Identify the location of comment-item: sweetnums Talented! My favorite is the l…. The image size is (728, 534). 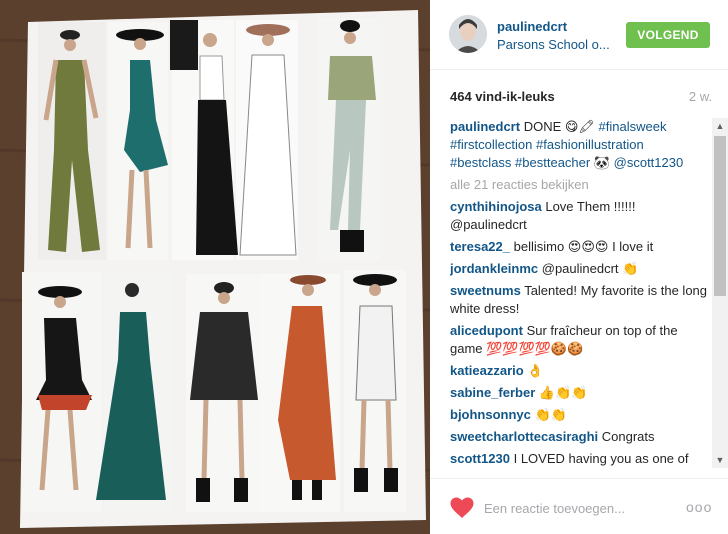
(579, 300).